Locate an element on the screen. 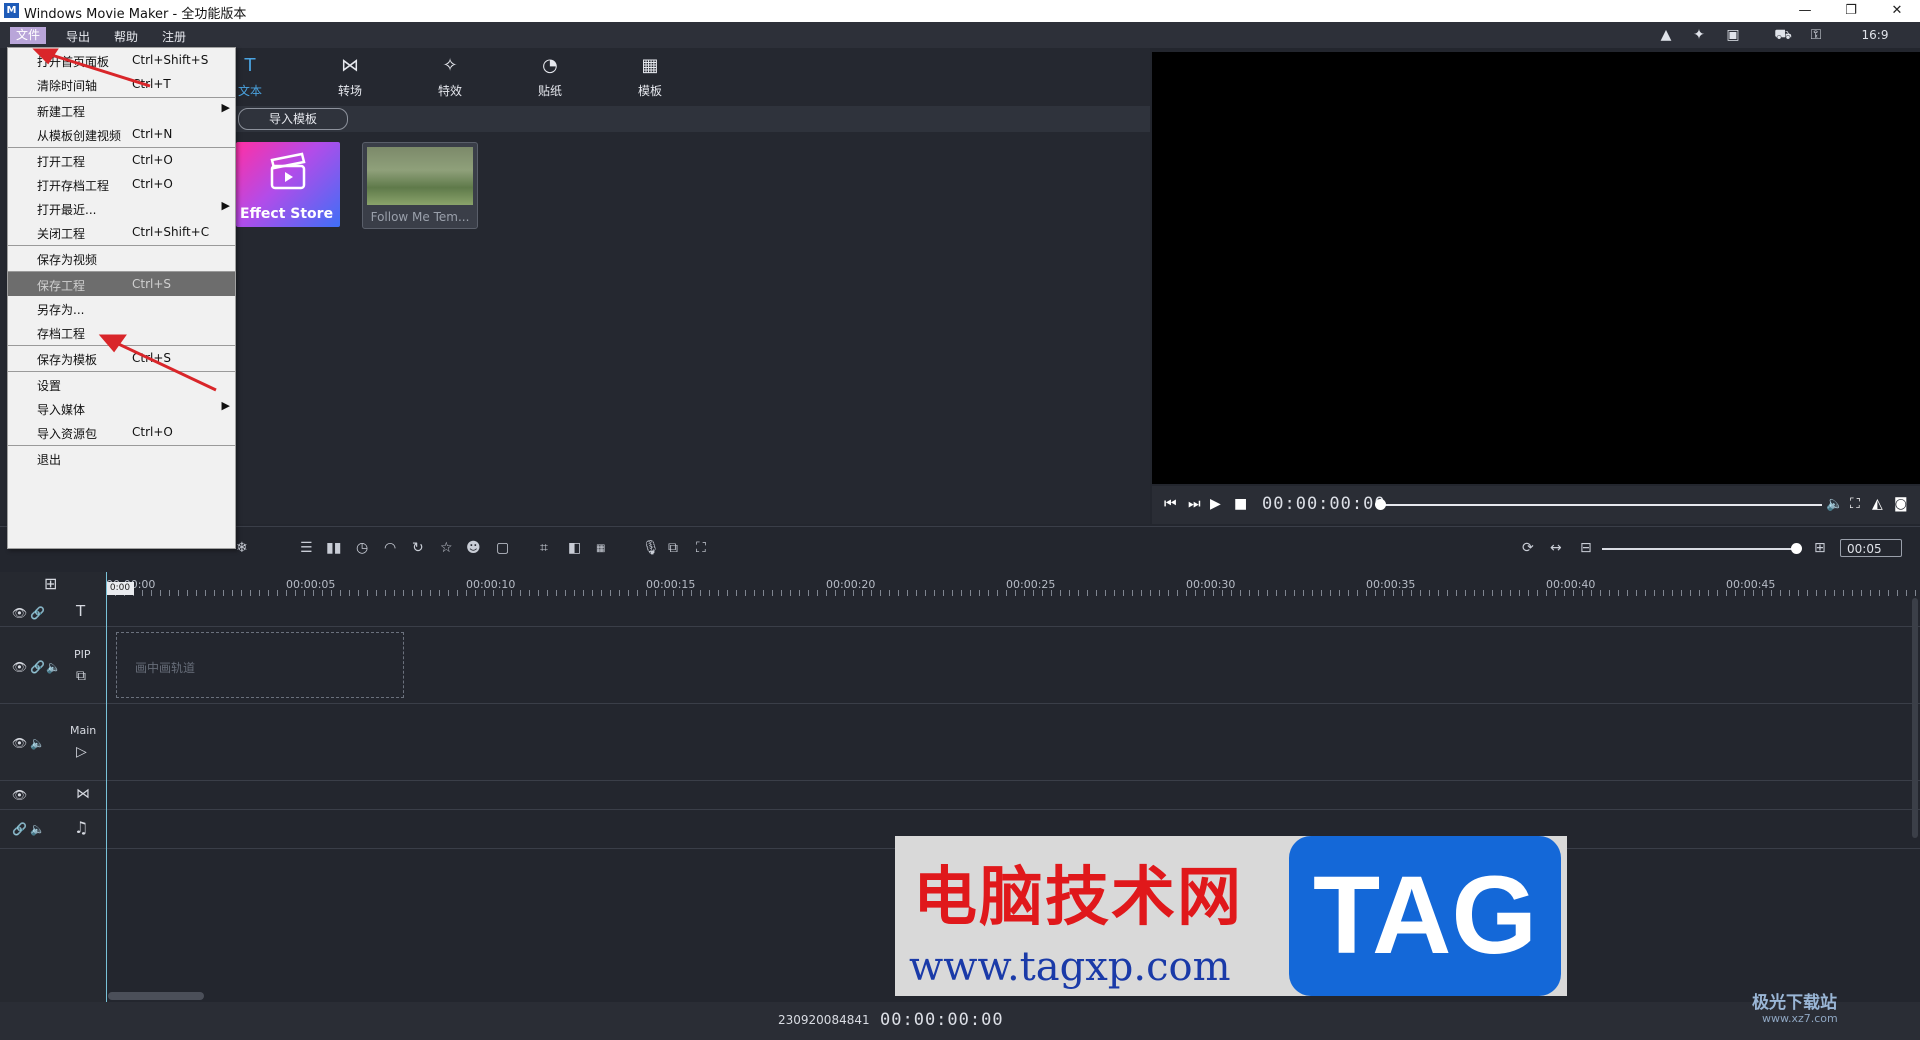  import-template-button: 导入模板 is located at coordinates (293, 119).